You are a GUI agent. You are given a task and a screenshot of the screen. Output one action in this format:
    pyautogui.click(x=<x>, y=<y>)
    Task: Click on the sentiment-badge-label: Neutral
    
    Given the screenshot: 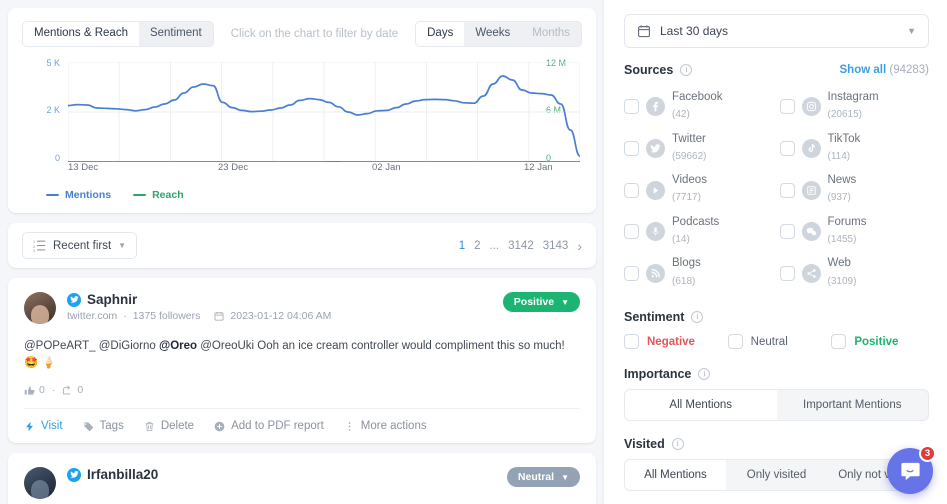 What is the action you would take?
    pyautogui.click(x=536, y=477)
    